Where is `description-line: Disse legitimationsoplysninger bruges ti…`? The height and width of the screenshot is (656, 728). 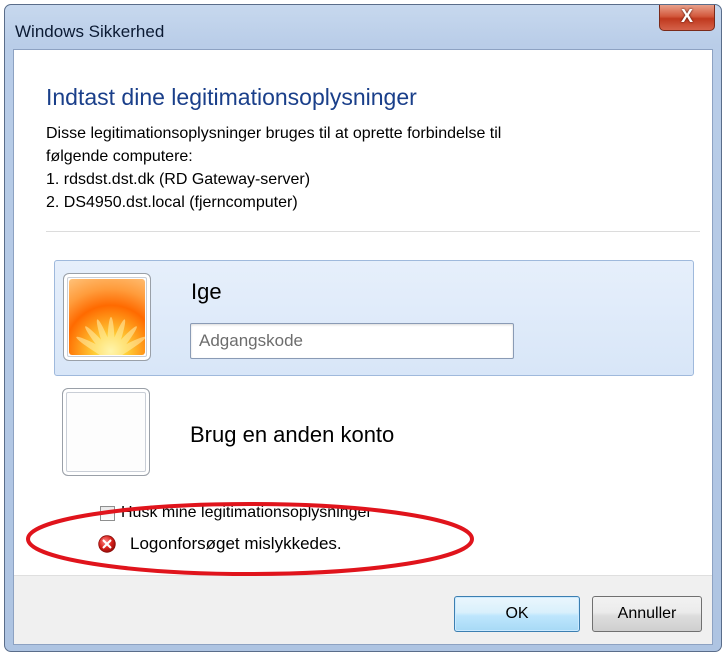
description-line: Disse legitimationsoplysninger bruges ti… is located at coordinates (274, 133).